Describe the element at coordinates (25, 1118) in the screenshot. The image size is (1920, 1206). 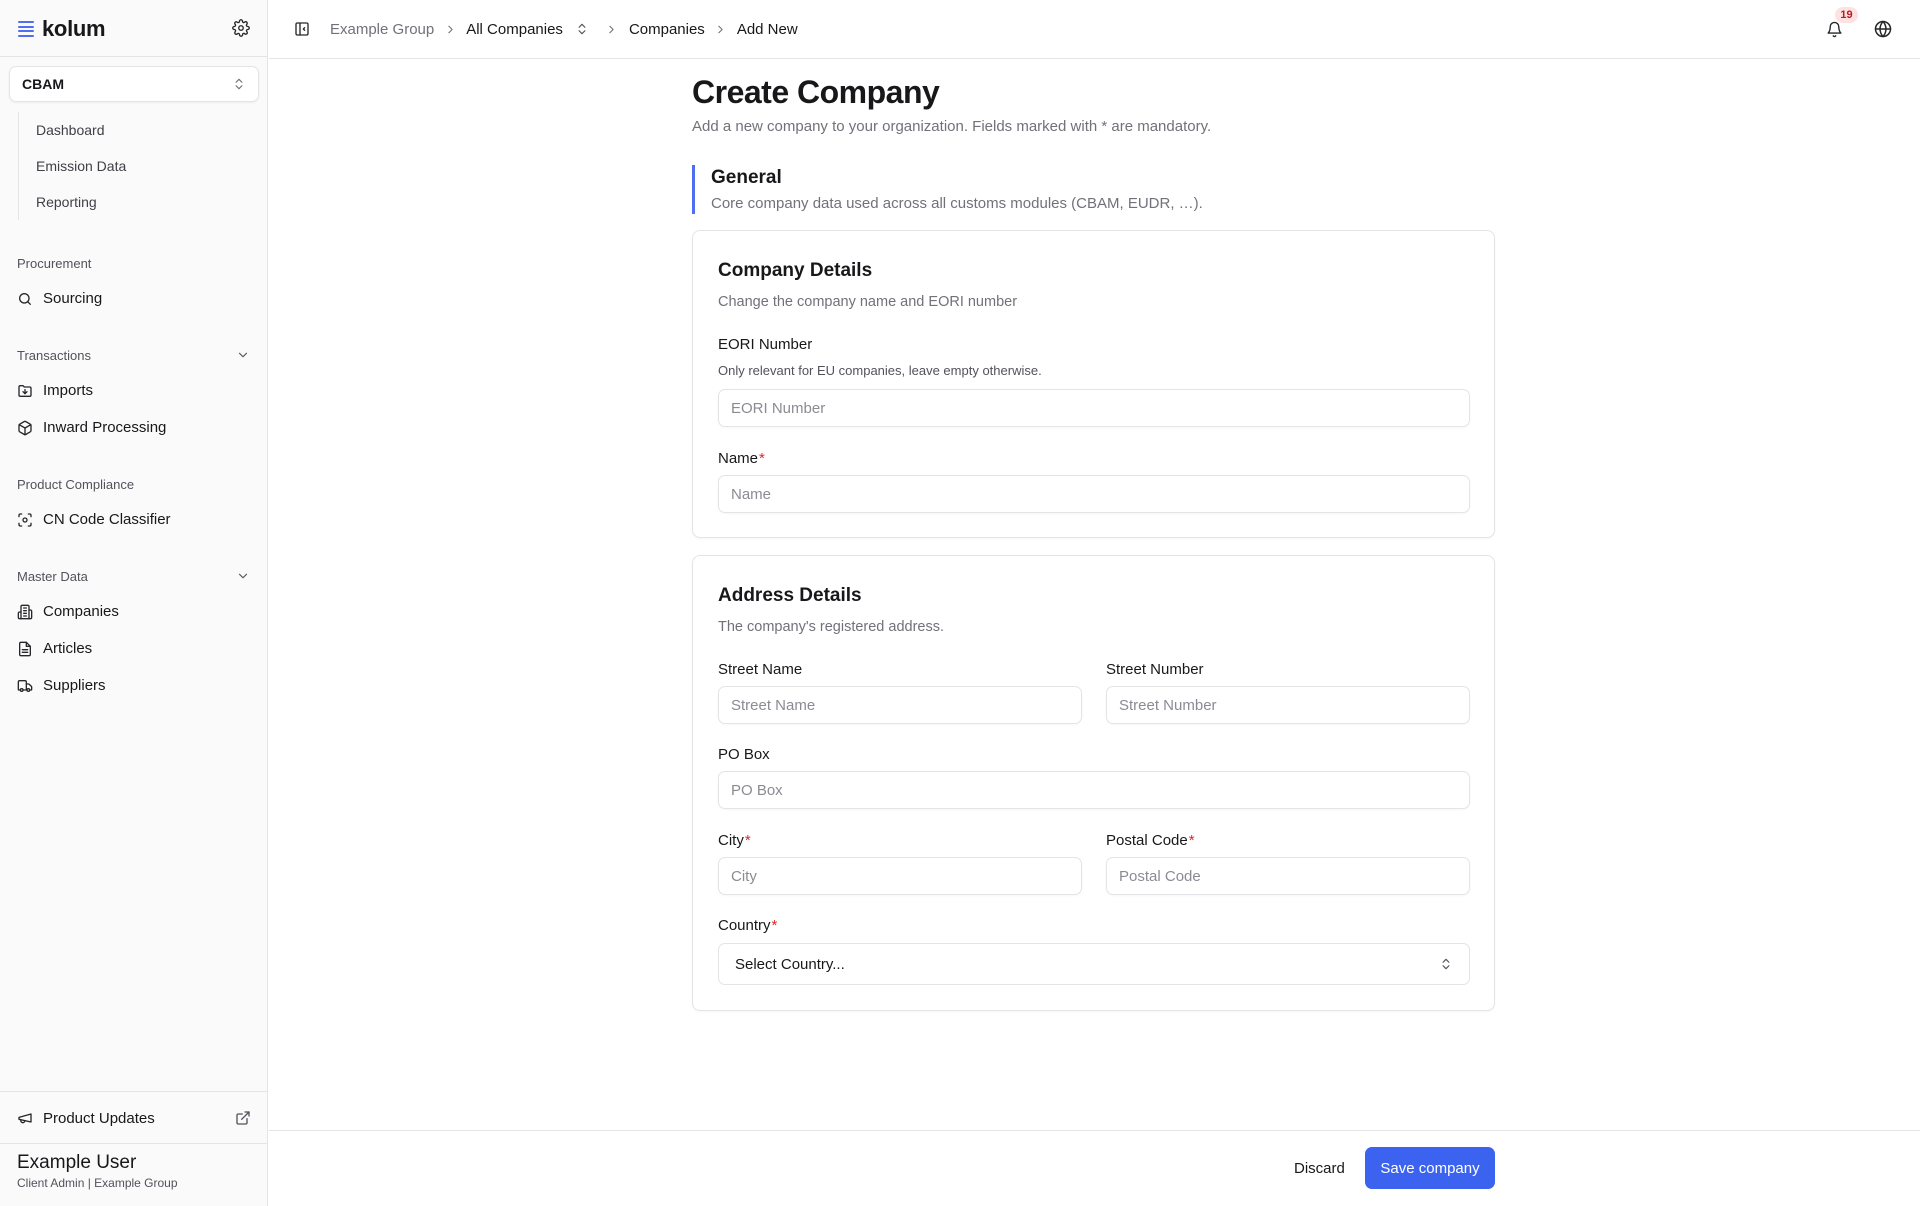
I see `megaphone-icon` at that location.